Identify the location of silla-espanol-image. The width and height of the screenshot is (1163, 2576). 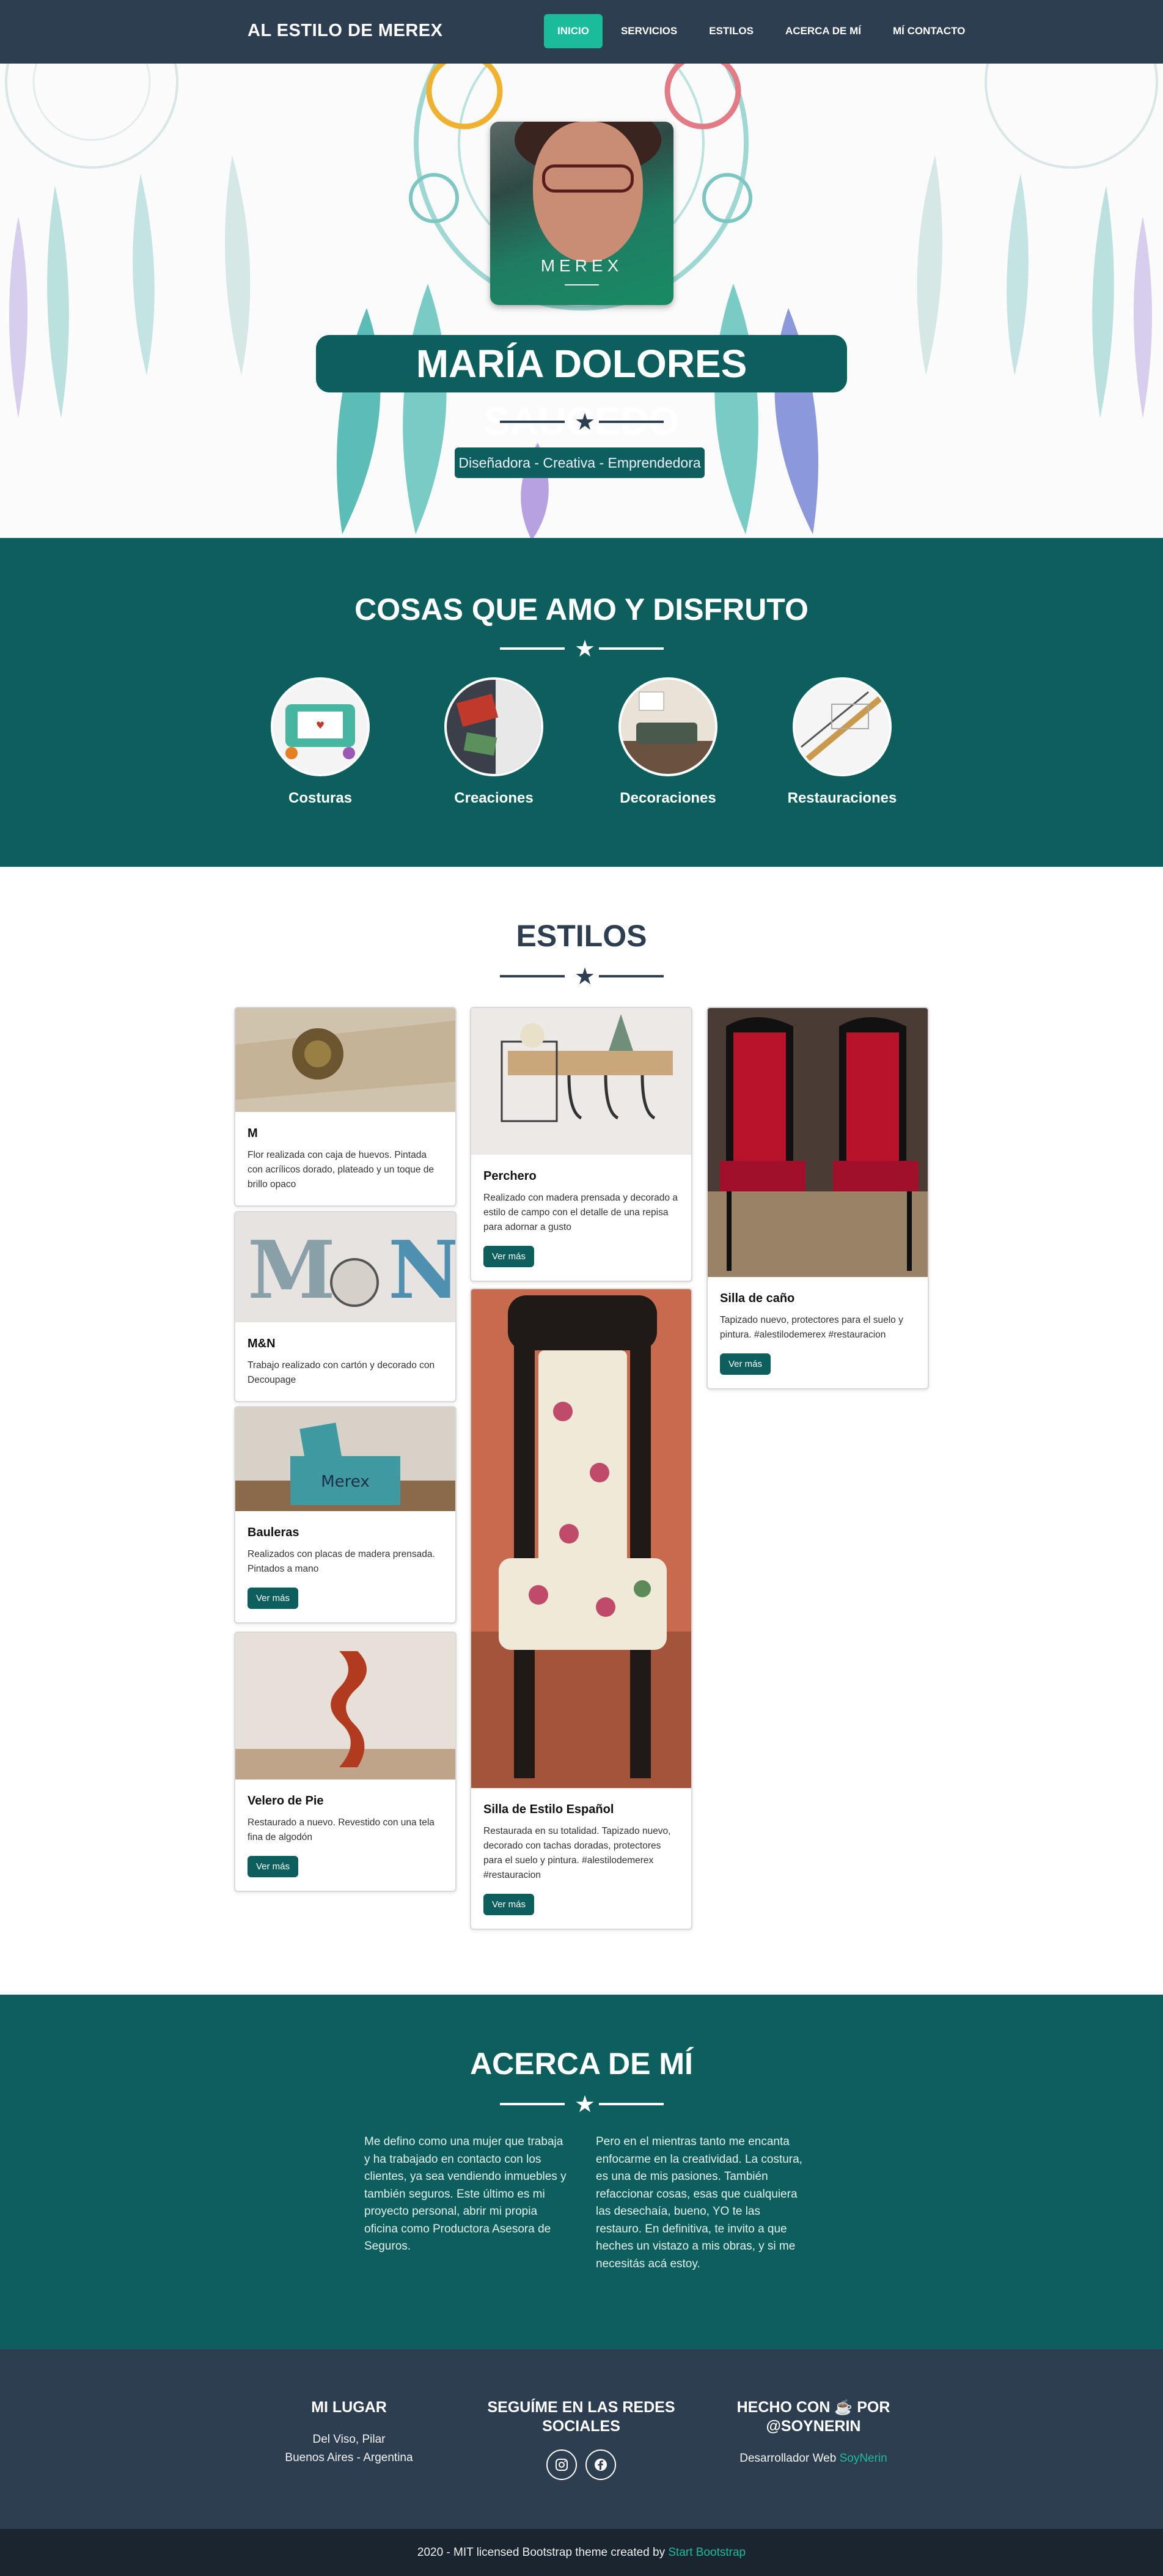
(581, 1538).